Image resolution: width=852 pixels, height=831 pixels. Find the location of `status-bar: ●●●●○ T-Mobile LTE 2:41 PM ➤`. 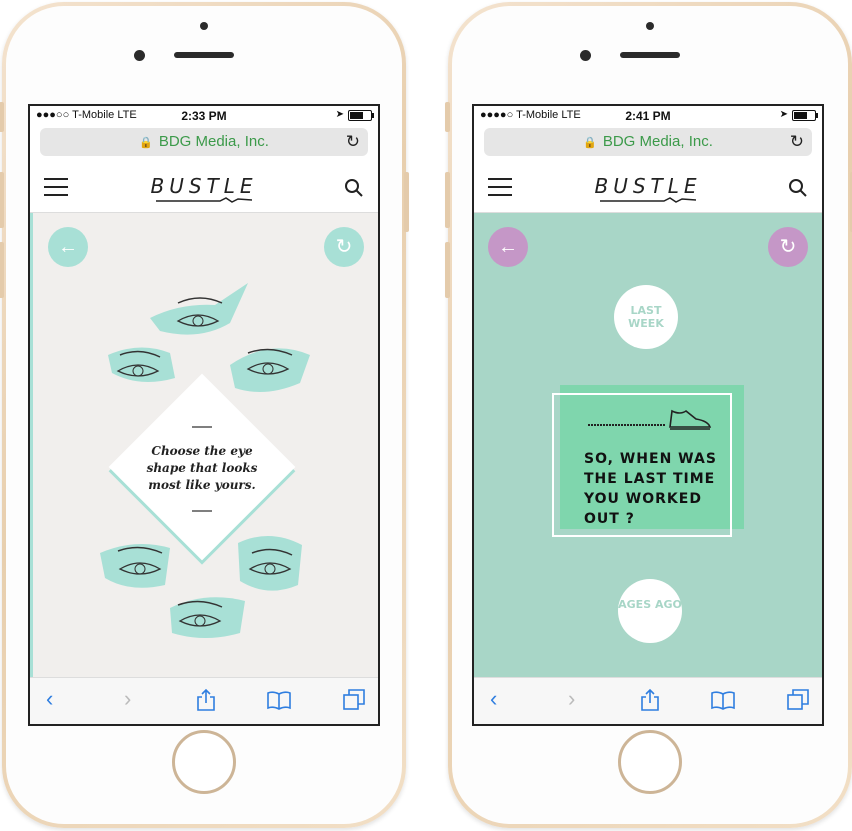

status-bar: ●●●●○ T-Mobile LTE 2:41 PM ➤ is located at coordinates (648, 115).